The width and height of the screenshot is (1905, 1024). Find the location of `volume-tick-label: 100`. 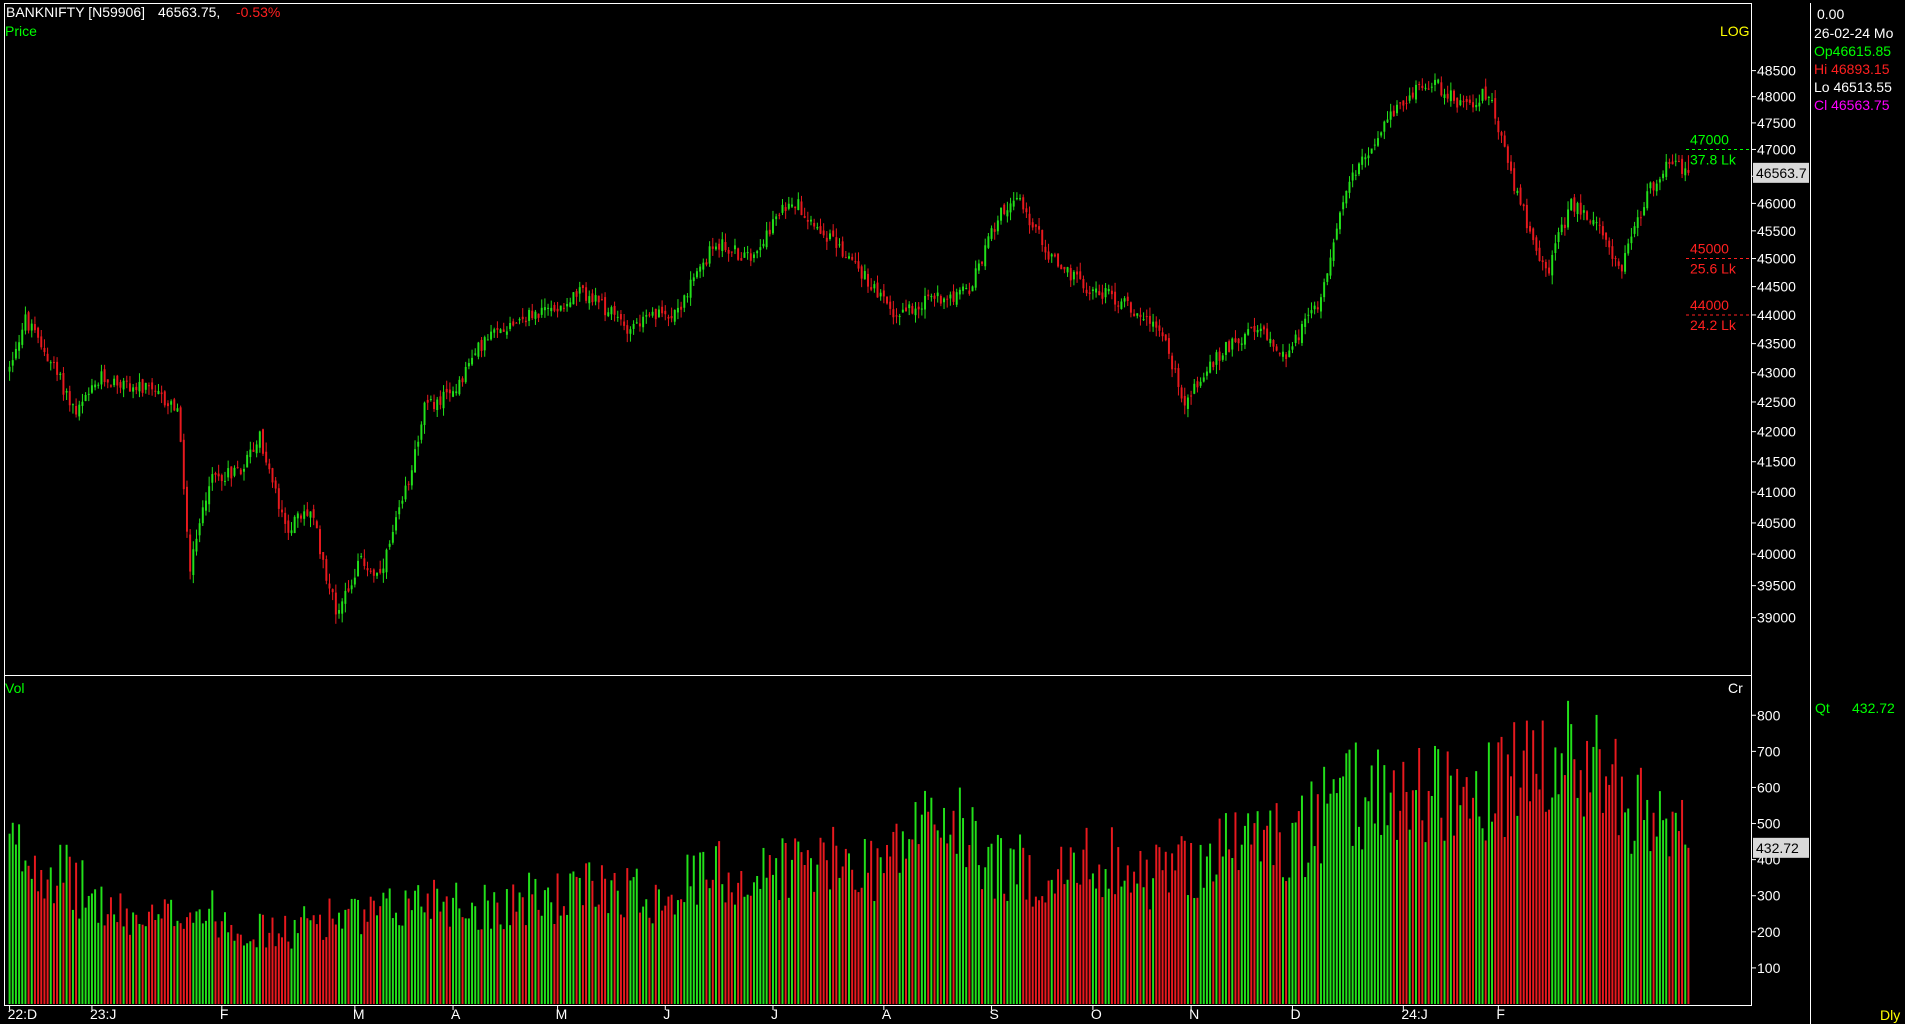

volume-tick-label: 100 is located at coordinates (1769, 968).